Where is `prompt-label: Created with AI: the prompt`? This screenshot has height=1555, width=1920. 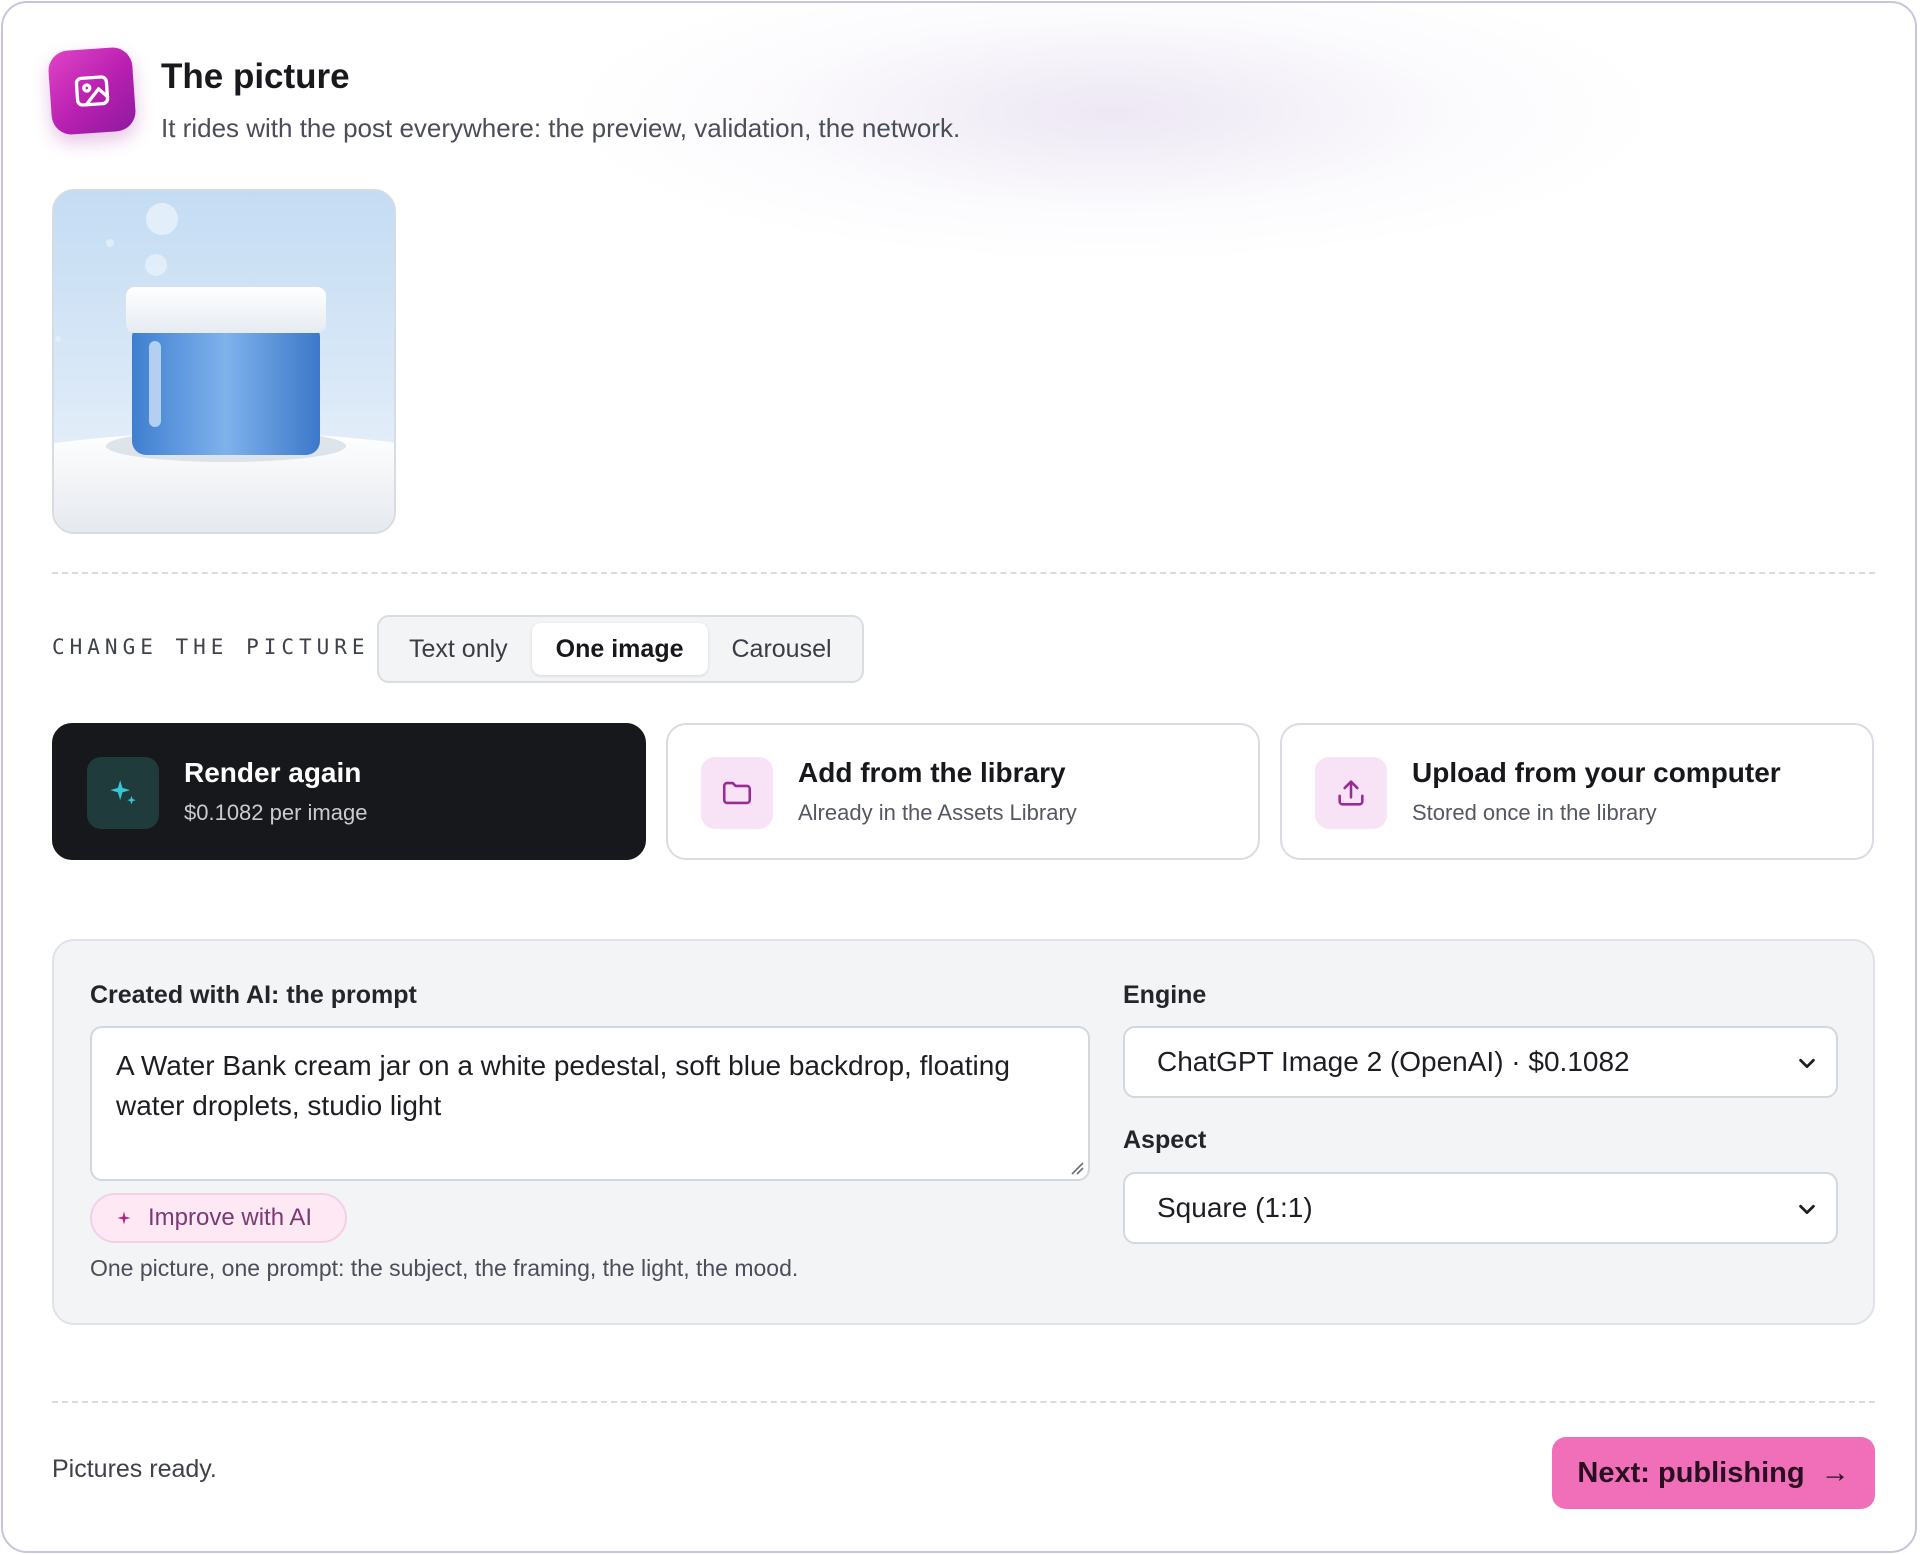 prompt-label: Created with AI: the prompt is located at coordinates (253, 995).